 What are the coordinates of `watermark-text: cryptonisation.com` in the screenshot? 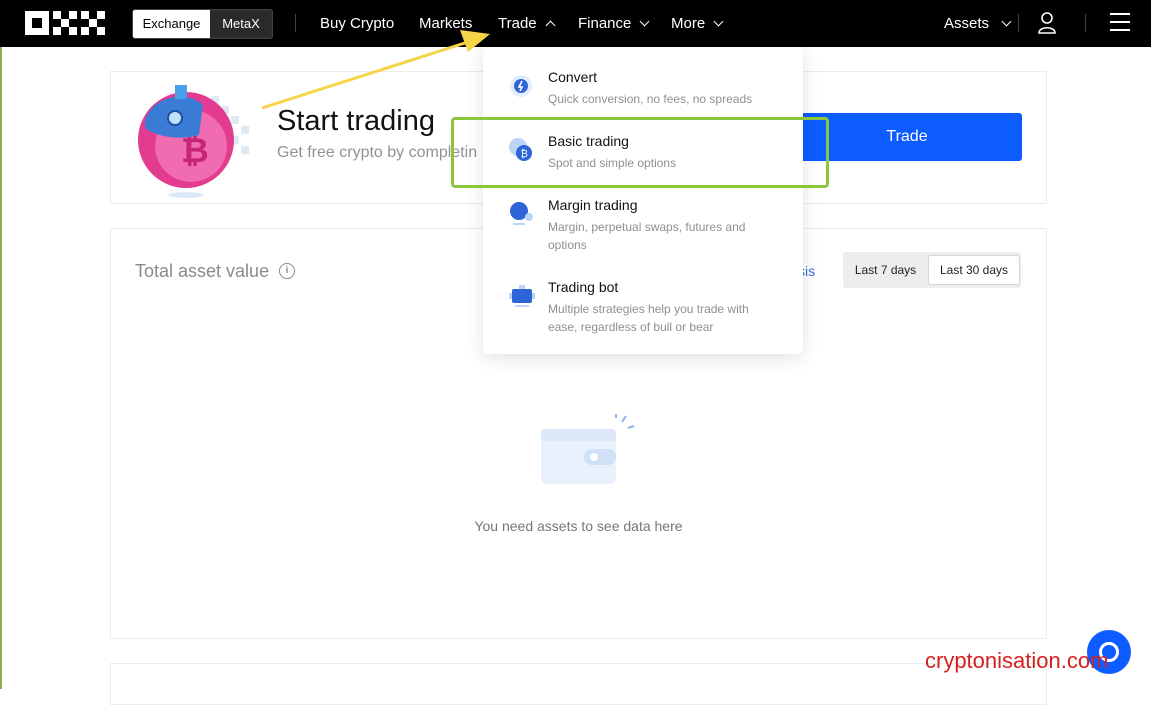 It's located at (1017, 660).